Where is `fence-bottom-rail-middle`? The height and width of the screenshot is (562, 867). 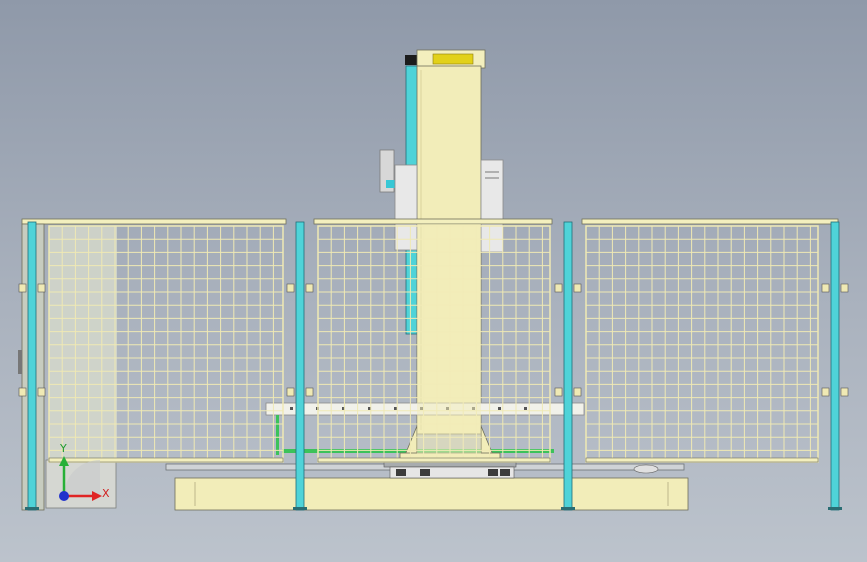
fence-bottom-rail-middle is located at coordinates (434, 460).